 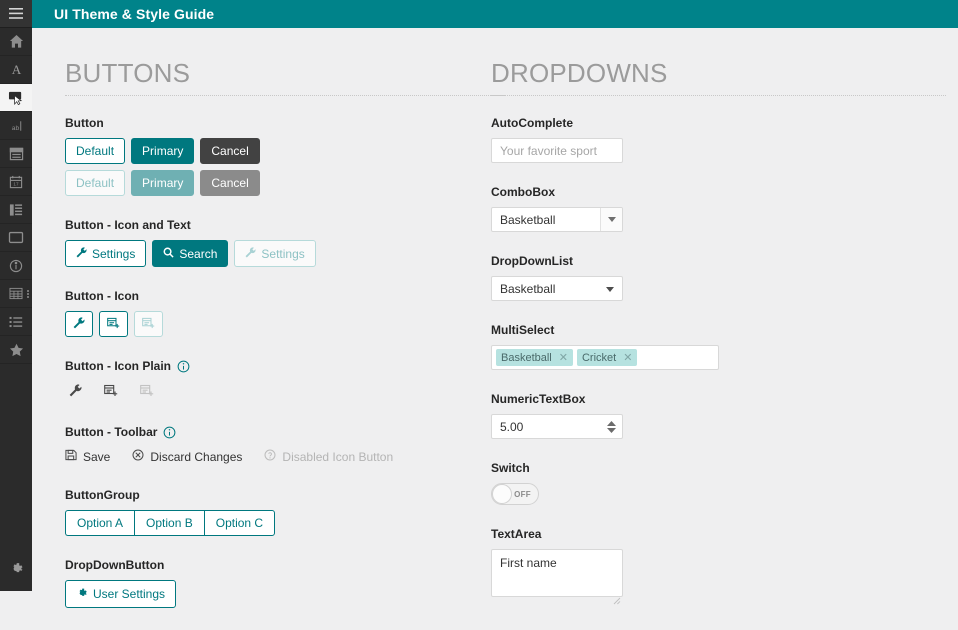 What do you see at coordinates (502, 494) in the screenshot?
I see `switch-knob` at bounding box center [502, 494].